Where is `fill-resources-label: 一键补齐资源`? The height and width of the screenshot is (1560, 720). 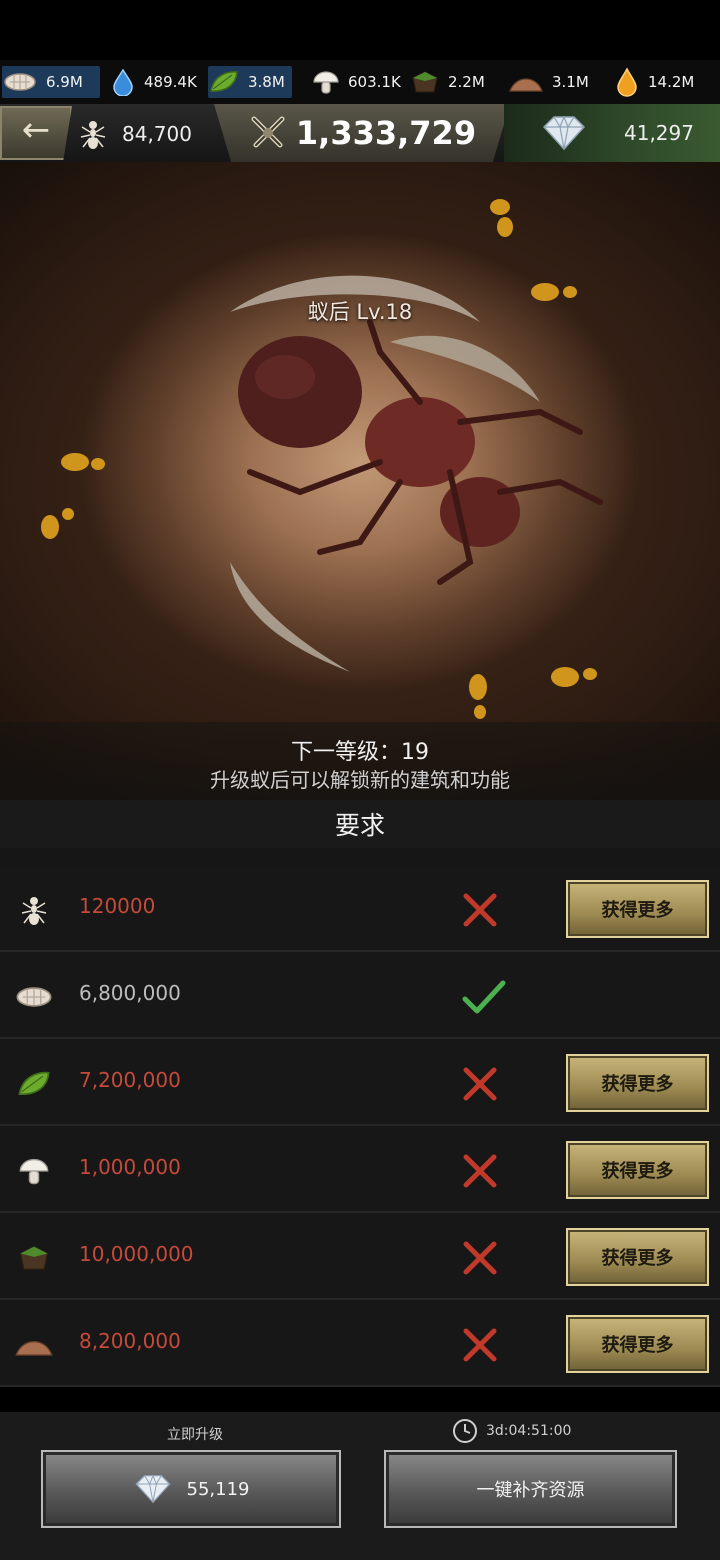
fill-resources-label: 一键补齐资源 is located at coordinates (530, 1490).